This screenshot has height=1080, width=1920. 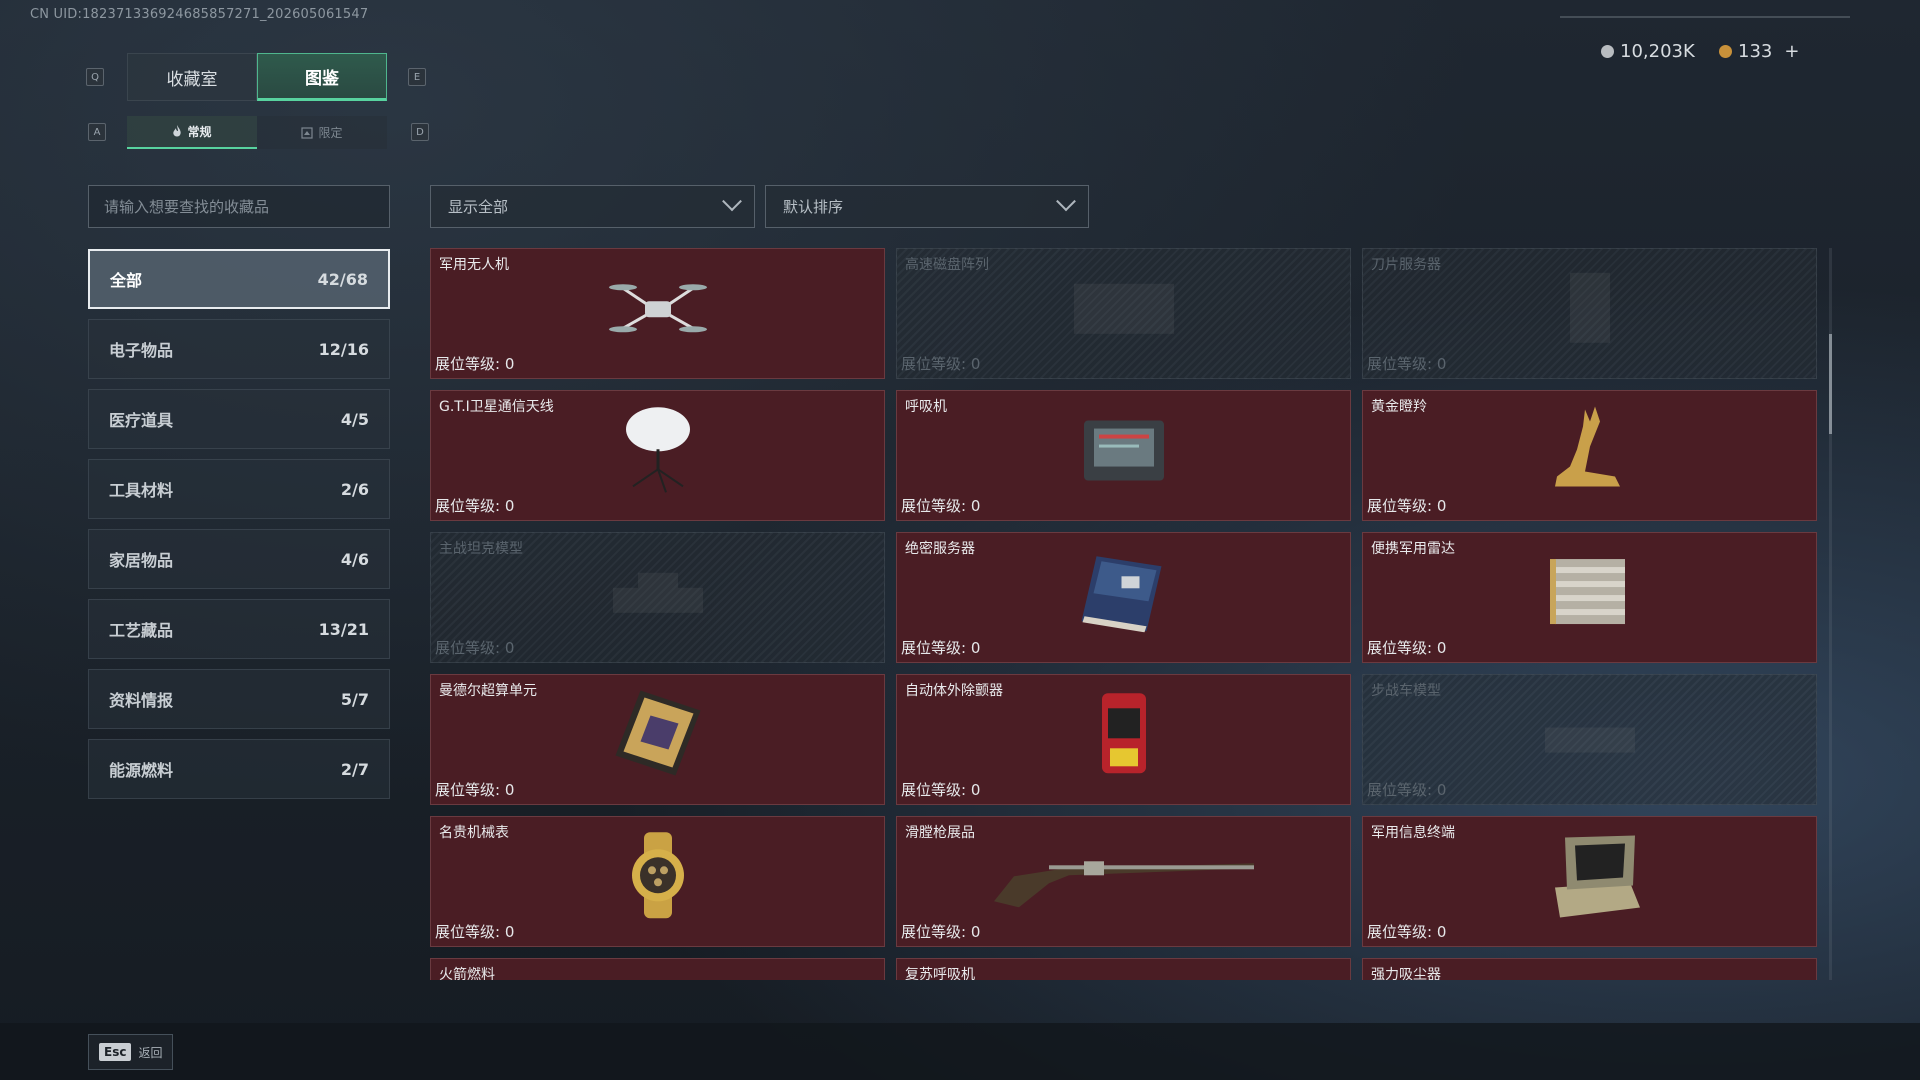 I want to click on item-name: 自动体外除颤器, so click(x=954, y=691).